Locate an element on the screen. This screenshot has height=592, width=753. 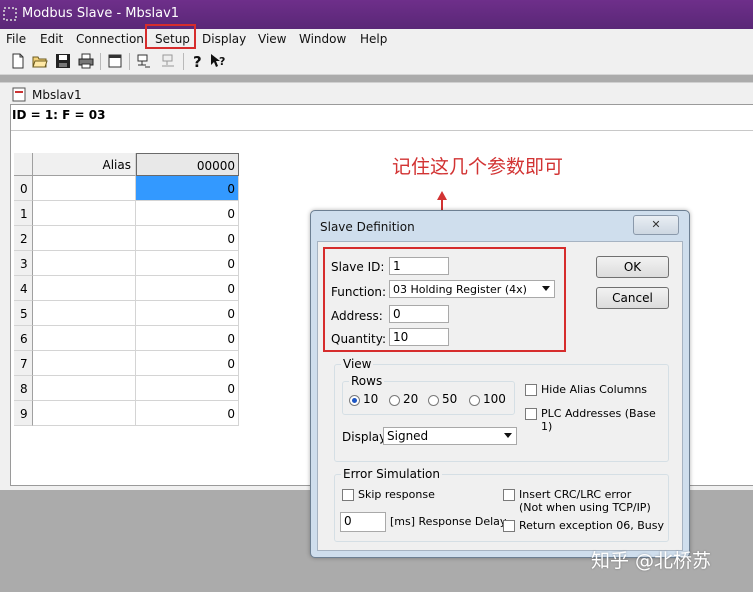
rows-50-label: 50 is located at coordinates (450, 399).